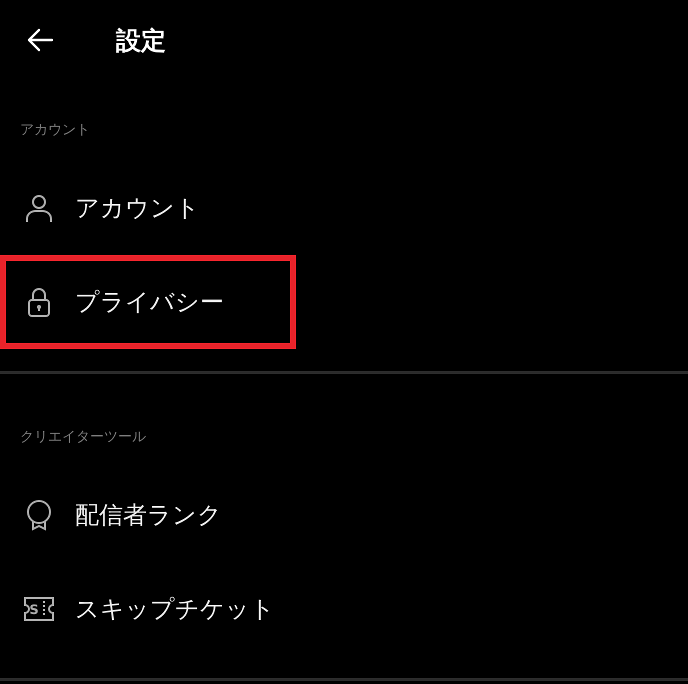 The height and width of the screenshot is (684, 688). Describe the element at coordinates (39, 609) in the screenshot. I see `ticket-icon: S` at that location.